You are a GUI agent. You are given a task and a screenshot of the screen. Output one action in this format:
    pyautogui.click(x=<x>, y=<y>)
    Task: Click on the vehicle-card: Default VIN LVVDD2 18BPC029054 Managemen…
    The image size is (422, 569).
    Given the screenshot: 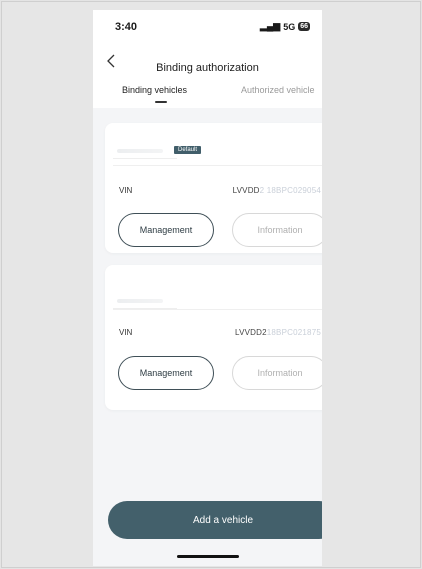 What is the action you would take?
    pyautogui.click(x=213, y=188)
    